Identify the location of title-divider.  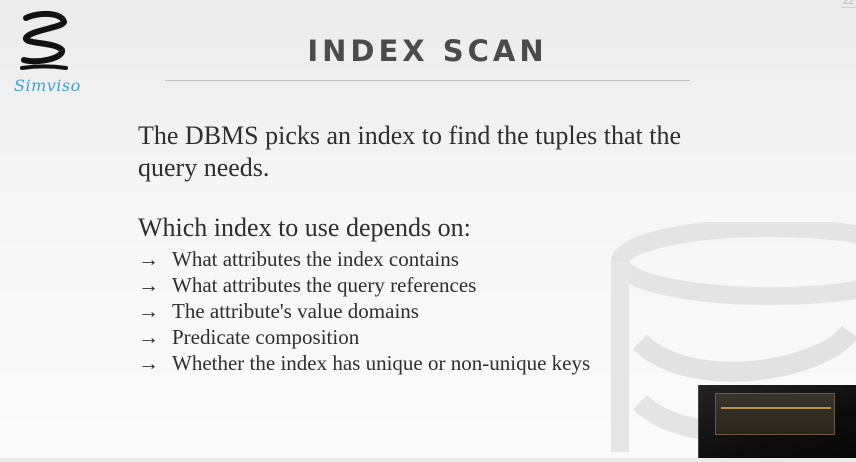
(427, 80).